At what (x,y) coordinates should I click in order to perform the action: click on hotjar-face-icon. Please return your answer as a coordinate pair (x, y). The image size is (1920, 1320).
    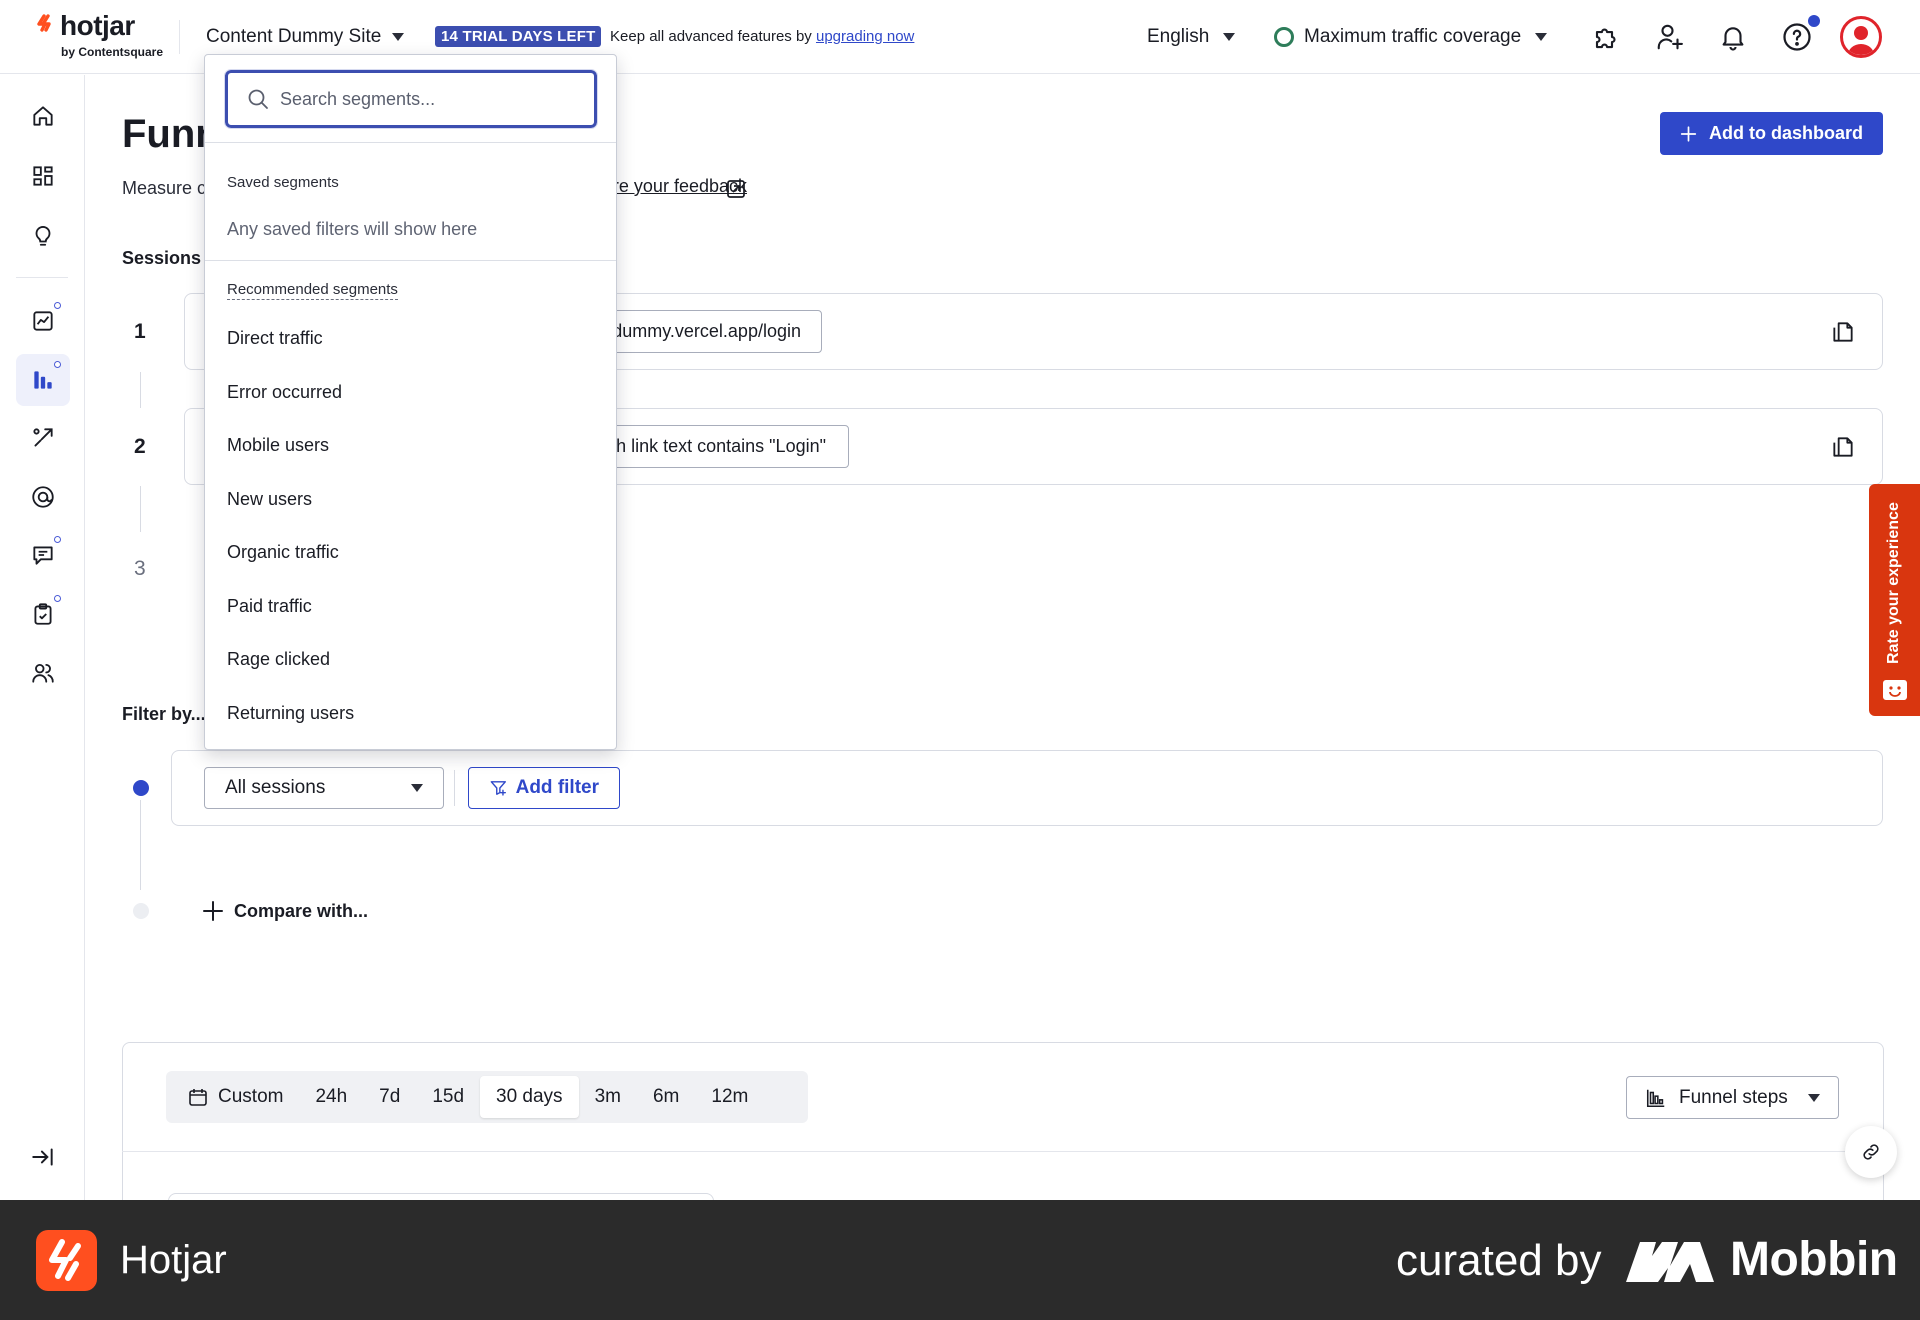
    Looking at the image, I should click on (1895, 690).